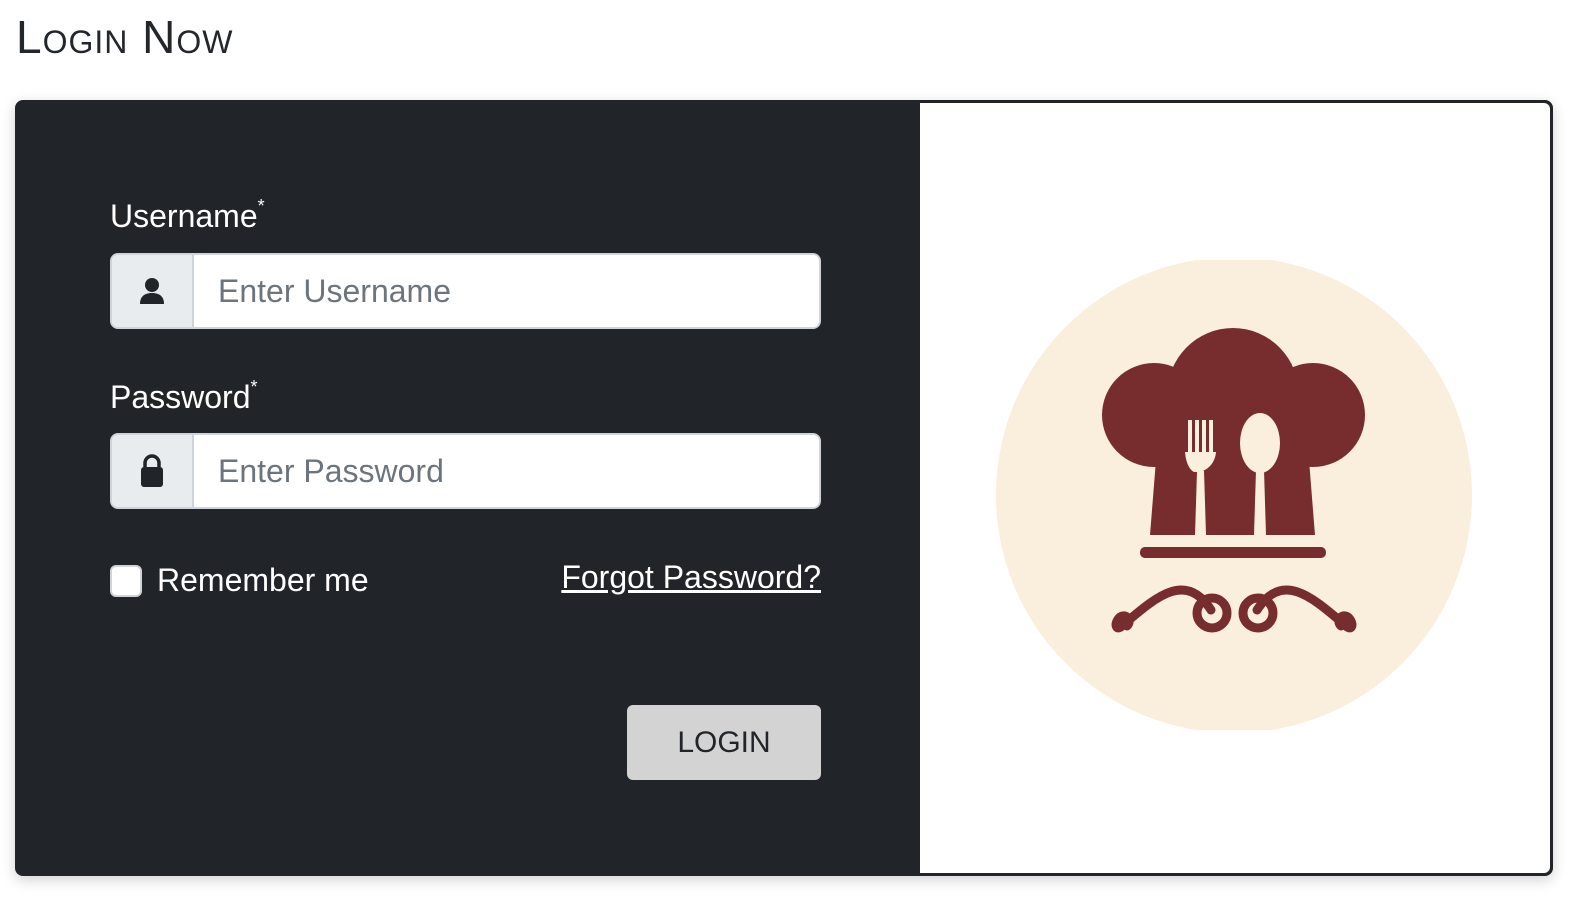  I want to click on remember-me-checkbox, so click(126, 580).